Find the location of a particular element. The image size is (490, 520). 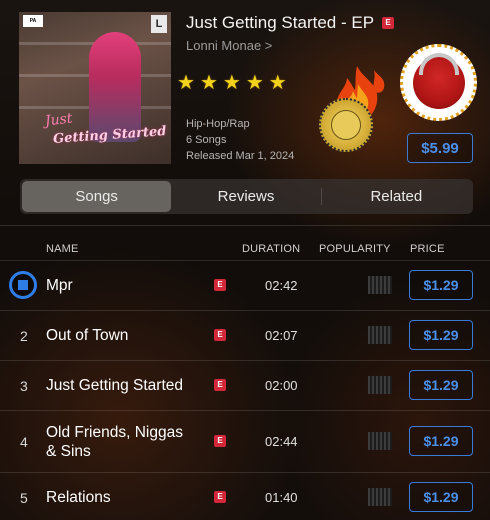

column-header-name: NAME is located at coordinates (62, 249).